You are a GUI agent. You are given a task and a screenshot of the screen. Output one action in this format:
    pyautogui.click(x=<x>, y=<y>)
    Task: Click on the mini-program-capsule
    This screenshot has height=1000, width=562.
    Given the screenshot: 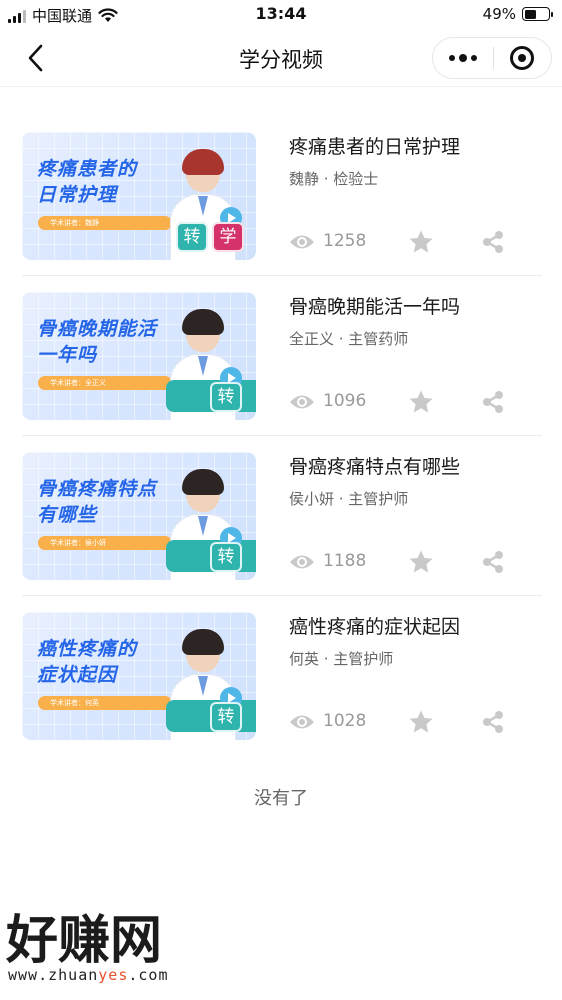 What is the action you would take?
    pyautogui.click(x=492, y=58)
    